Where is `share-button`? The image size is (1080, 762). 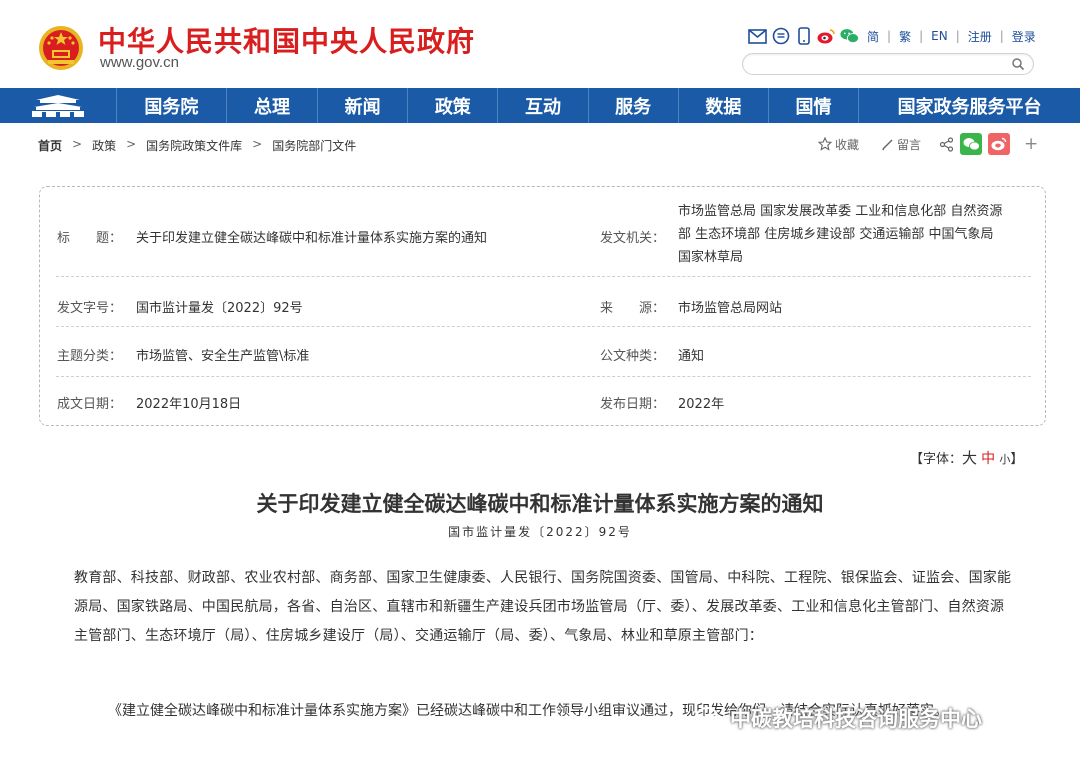 share-button is located at coordinates (946, 144).